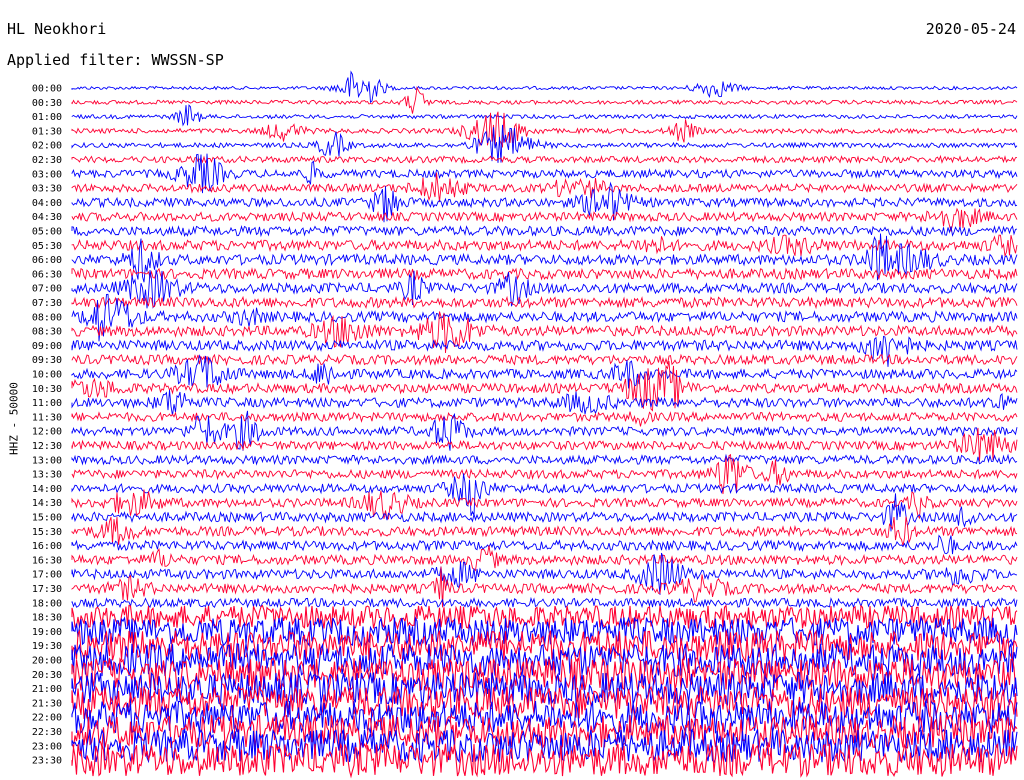  What do you see at coordinates (47, 446) in the screenshot?
I see `row-time-label: 12:30` at bounding box center [47, 446].